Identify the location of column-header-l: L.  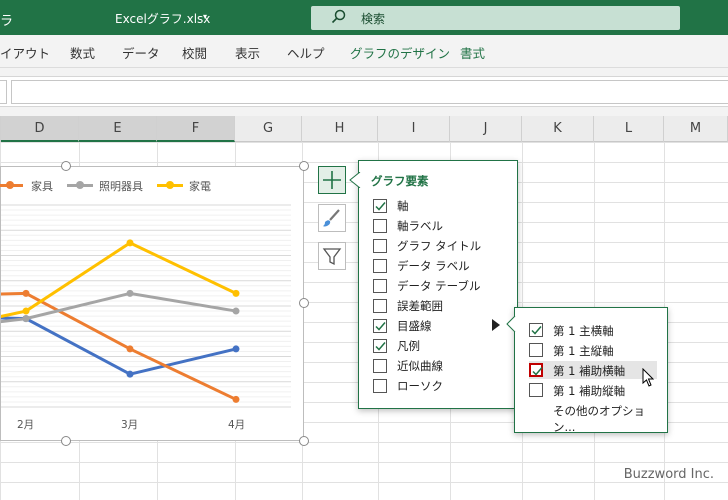
(629, 129).